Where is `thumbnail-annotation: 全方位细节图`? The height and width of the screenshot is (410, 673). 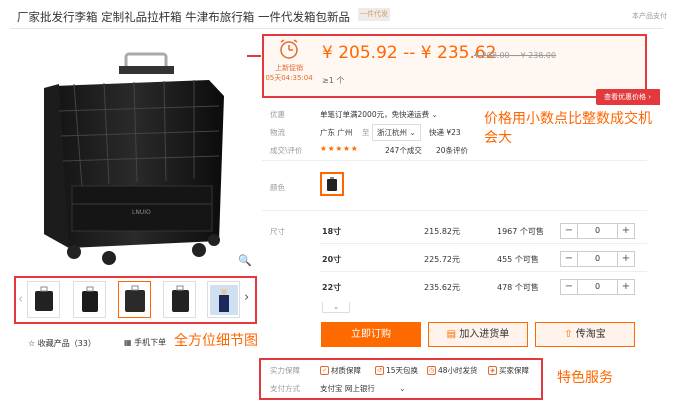 thumbnail-annotation: 全方位细节图 is located at coordinates (216, 341).